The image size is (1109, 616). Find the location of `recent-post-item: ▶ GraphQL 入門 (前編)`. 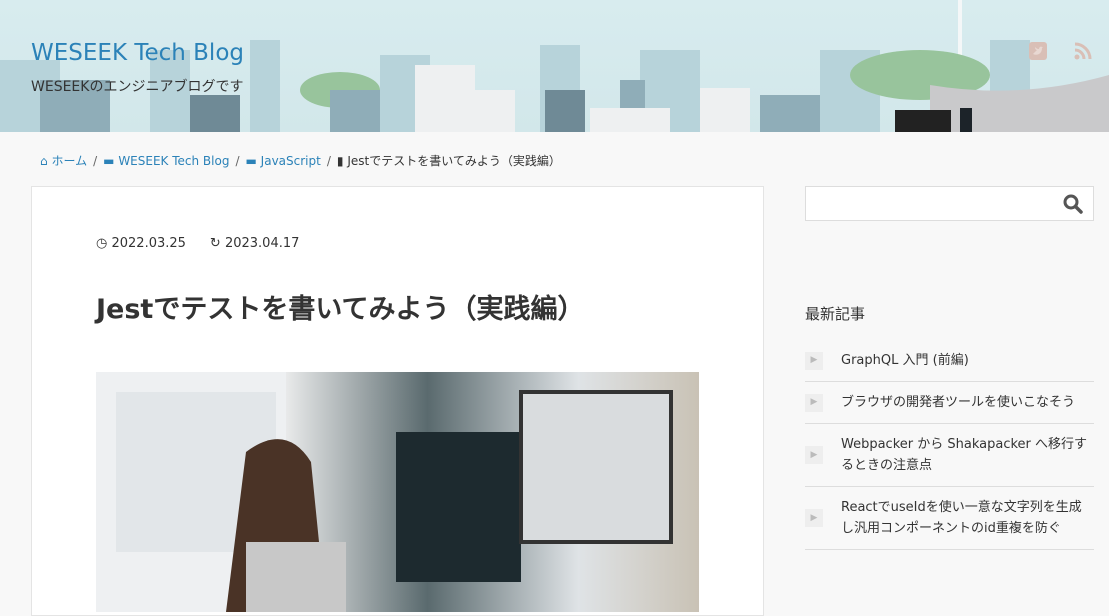

recent-post-item: ▶ GraphQL 入門 (前編) is located at coordinates (949, 361).